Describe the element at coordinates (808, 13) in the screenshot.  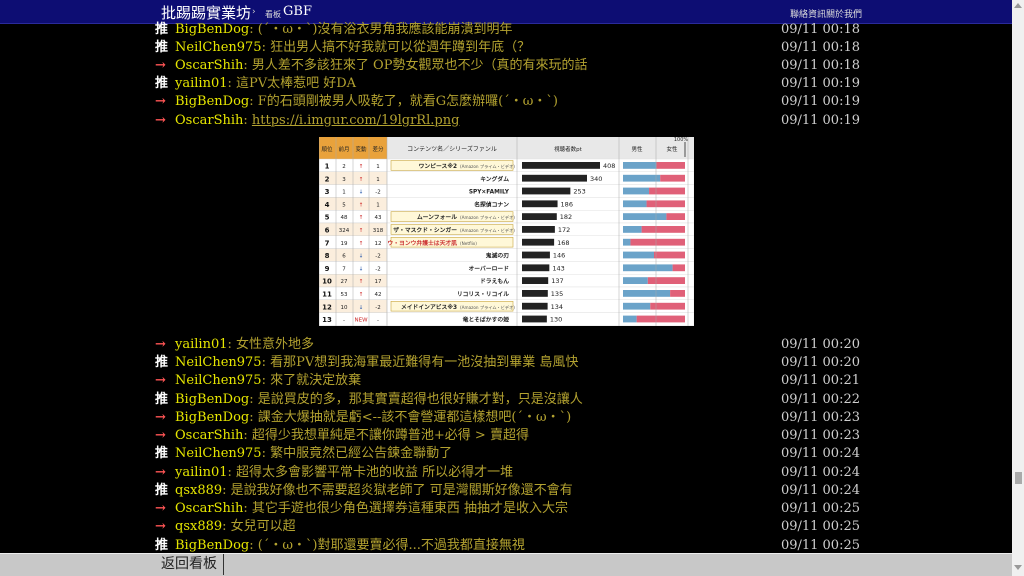
I see `contact-info-link: 聯絡資訊` at that location.